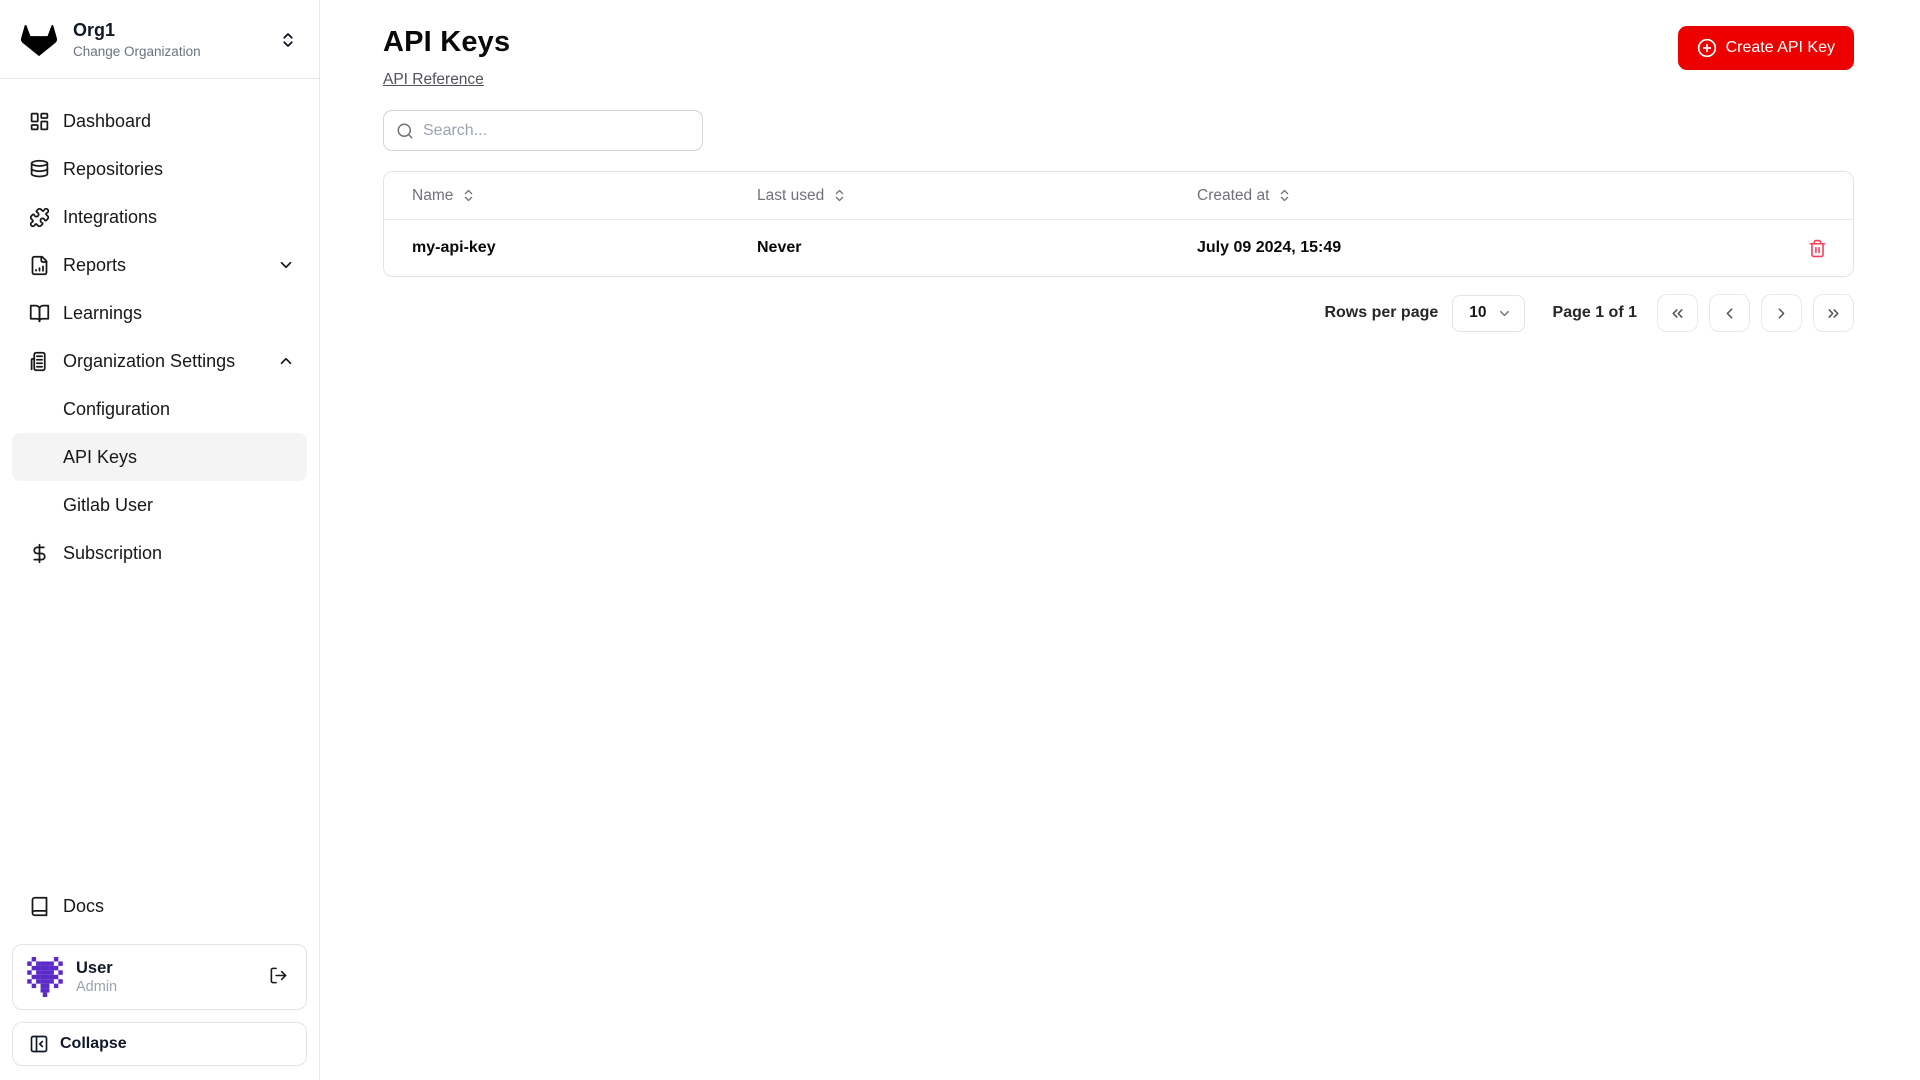 The height and width of the screenshot is (1080, 1920). What do you see at coordinates (39, 906) in the screenshot?
I see `book-icon` at bounding box center [39, 906].